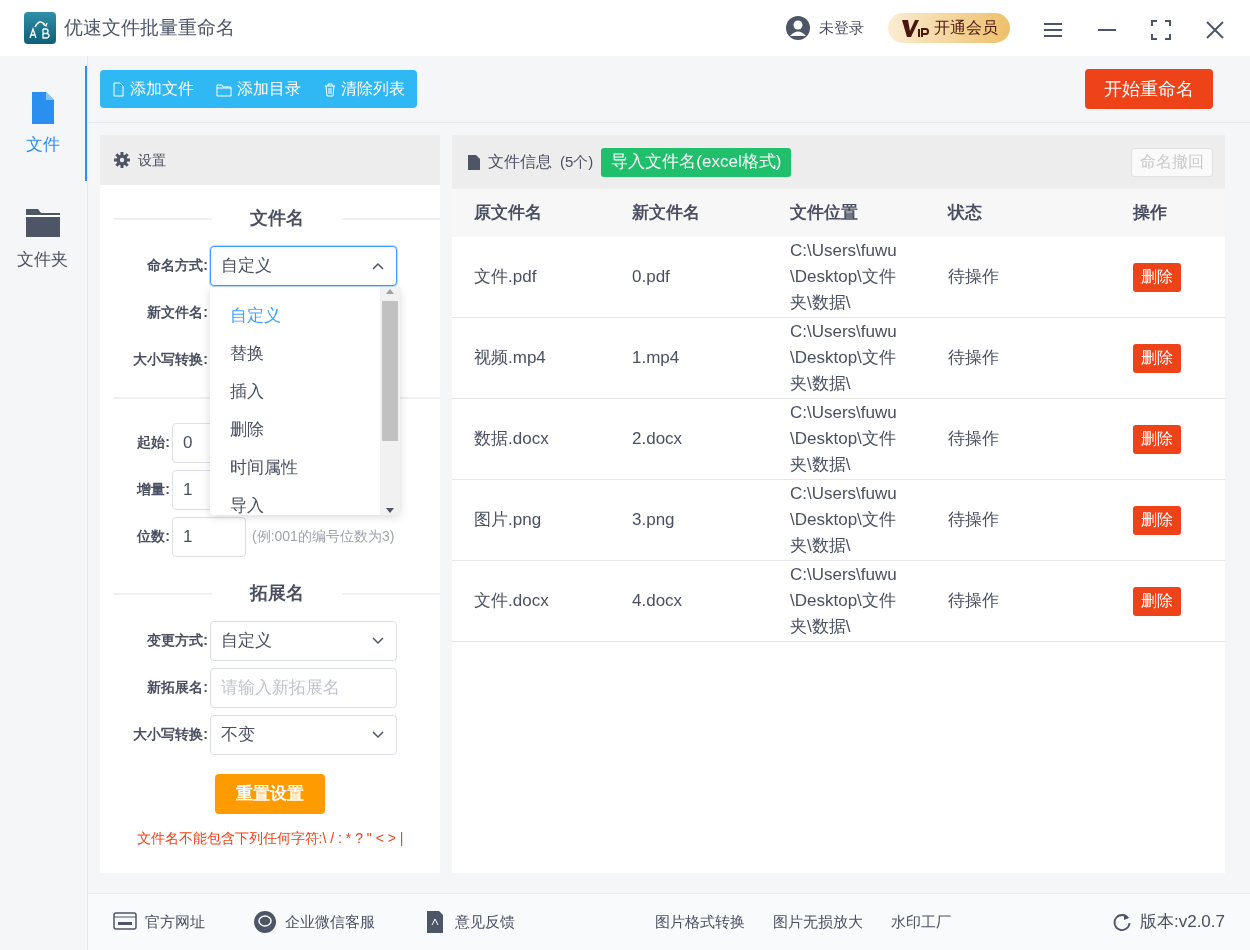  I want to click on column-header: 新文件名, so click(689, 213).